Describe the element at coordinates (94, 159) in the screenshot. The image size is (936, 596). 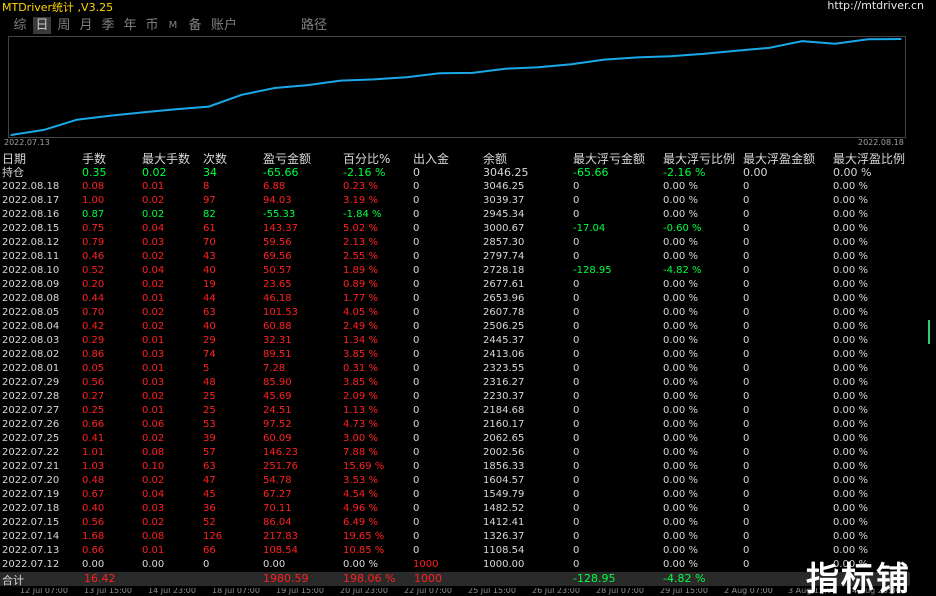
I see `column-header: 手数` at that location.